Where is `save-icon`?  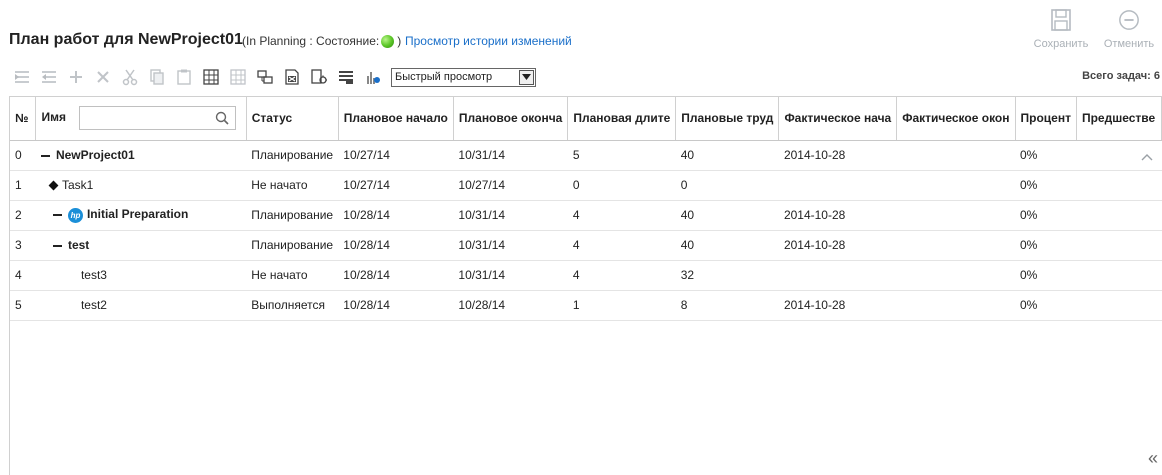
save-icon is located at coordinates (1061, 20).